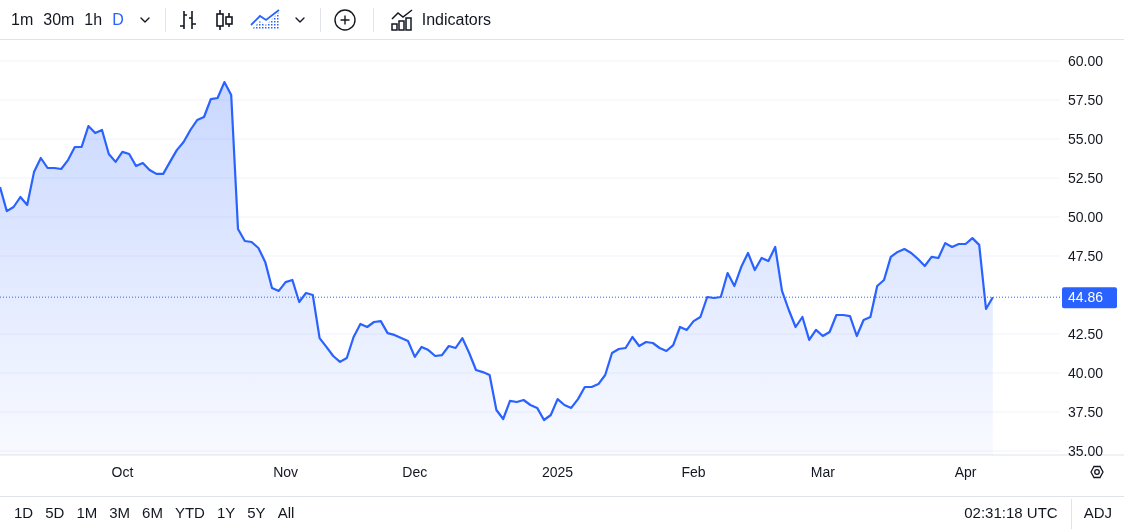 This screenshot has width=1124, height=530. I want to click on interval-button: 1h, so click(93, 19).